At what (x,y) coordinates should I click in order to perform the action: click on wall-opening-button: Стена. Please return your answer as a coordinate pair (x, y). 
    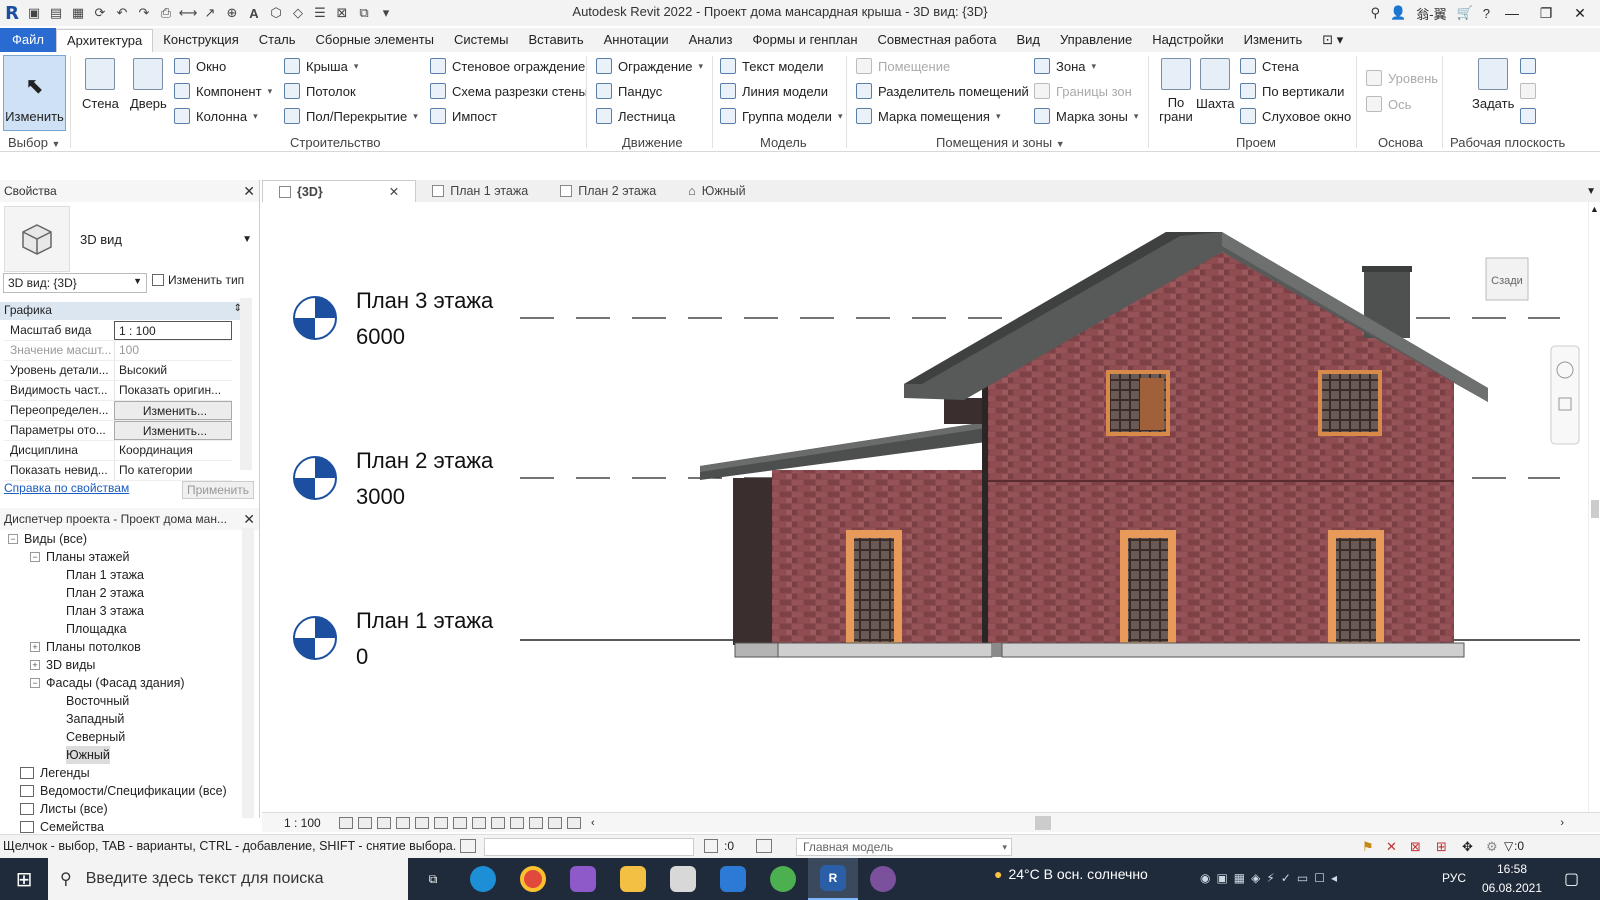
    Looking at the image, I should click on (1269, 66).